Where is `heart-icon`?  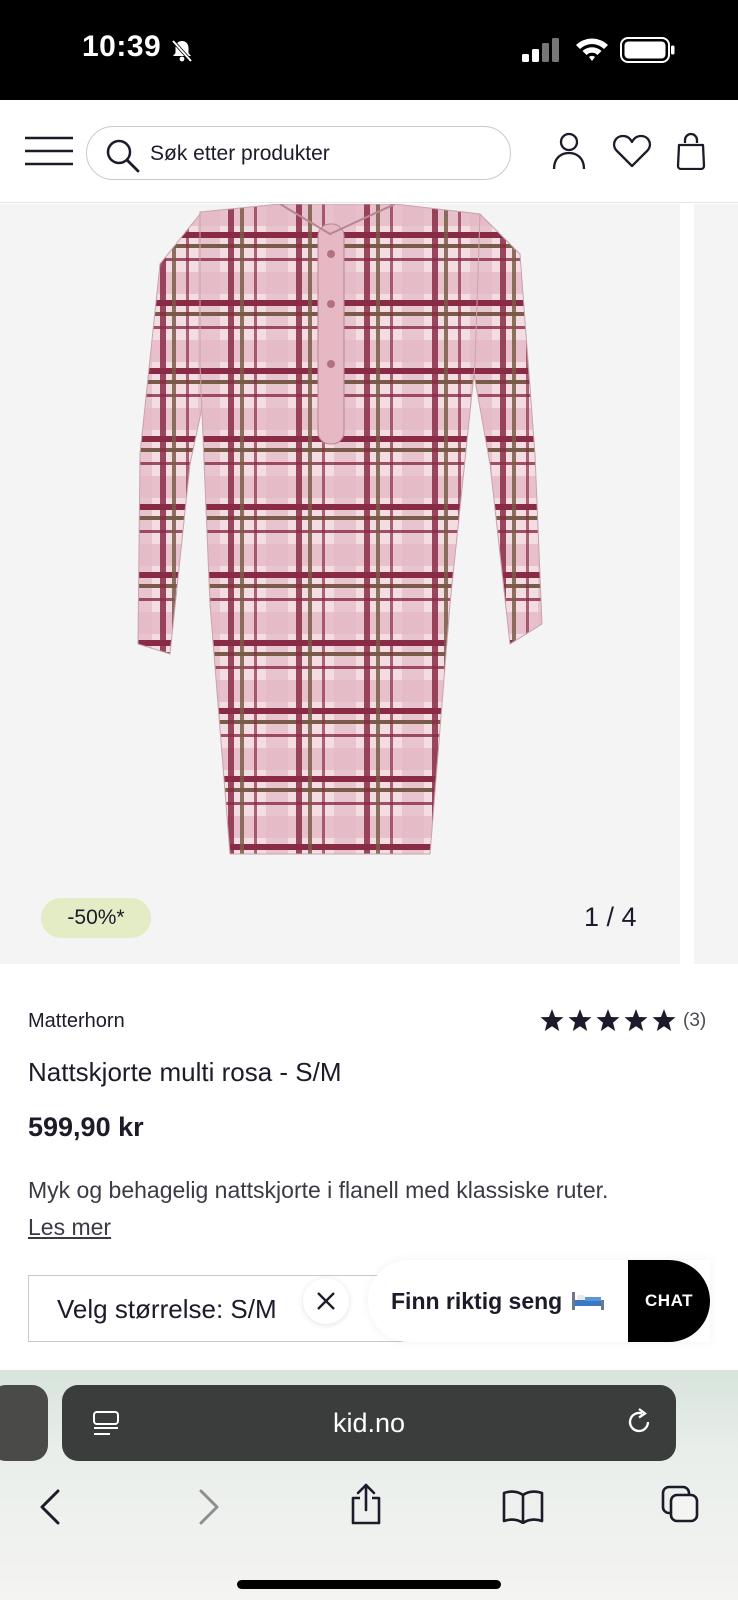
heart-icon is located at coordinates (632, 151).